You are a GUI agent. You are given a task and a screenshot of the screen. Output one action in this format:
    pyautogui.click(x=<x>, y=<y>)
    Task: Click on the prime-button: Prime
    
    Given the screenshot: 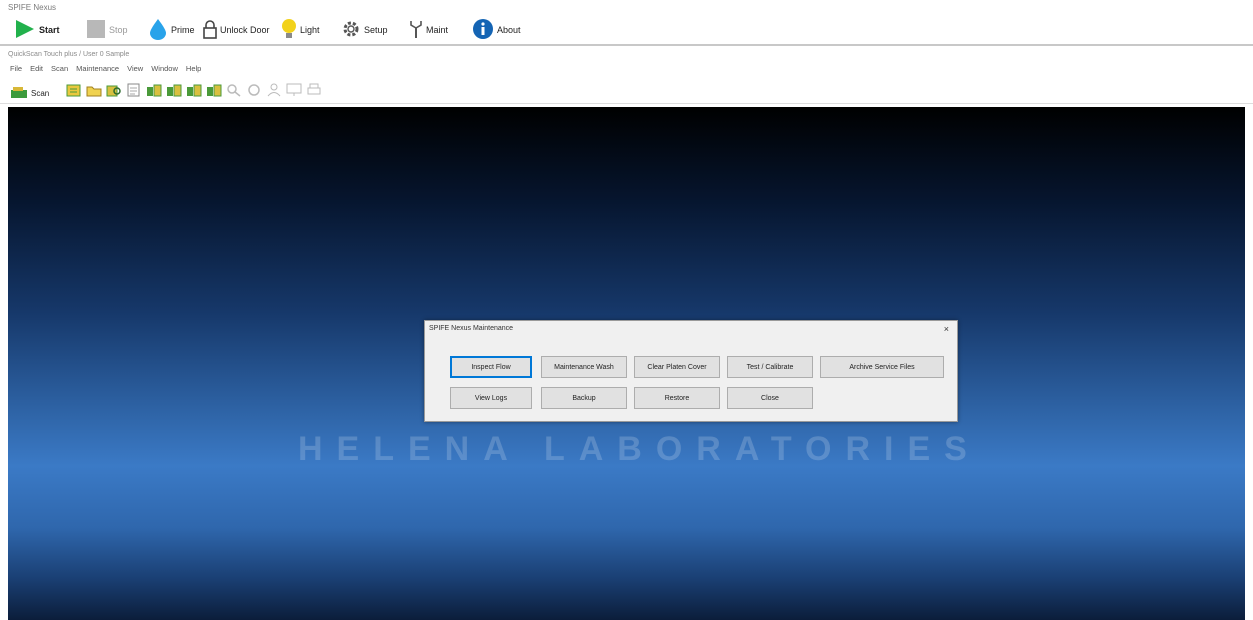 What is the action you would take?
    pyautogui.click(x=171, y=30)
    